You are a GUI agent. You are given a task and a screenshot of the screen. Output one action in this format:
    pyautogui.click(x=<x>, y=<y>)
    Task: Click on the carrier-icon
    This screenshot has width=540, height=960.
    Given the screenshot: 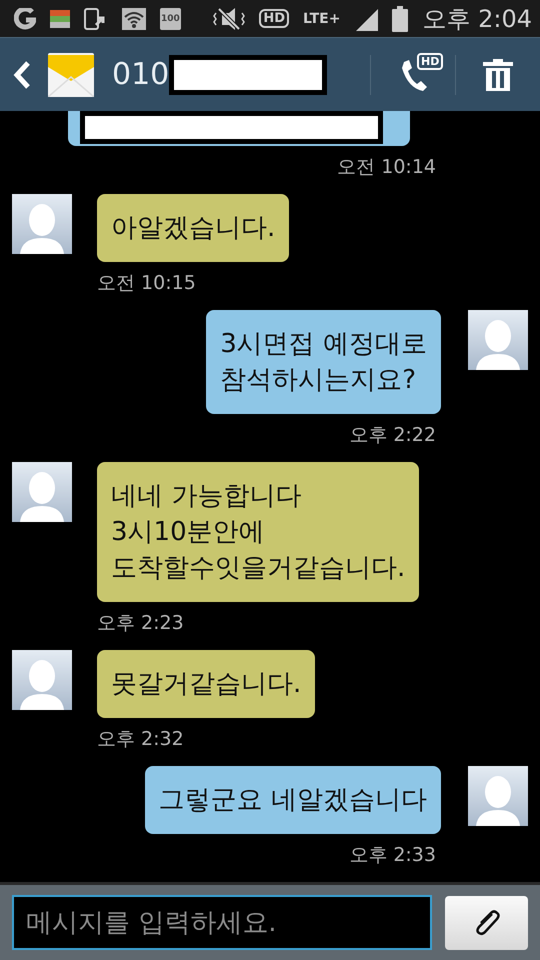 What is the action you would take?
    pyautogui.click(x=25, y=19)
    